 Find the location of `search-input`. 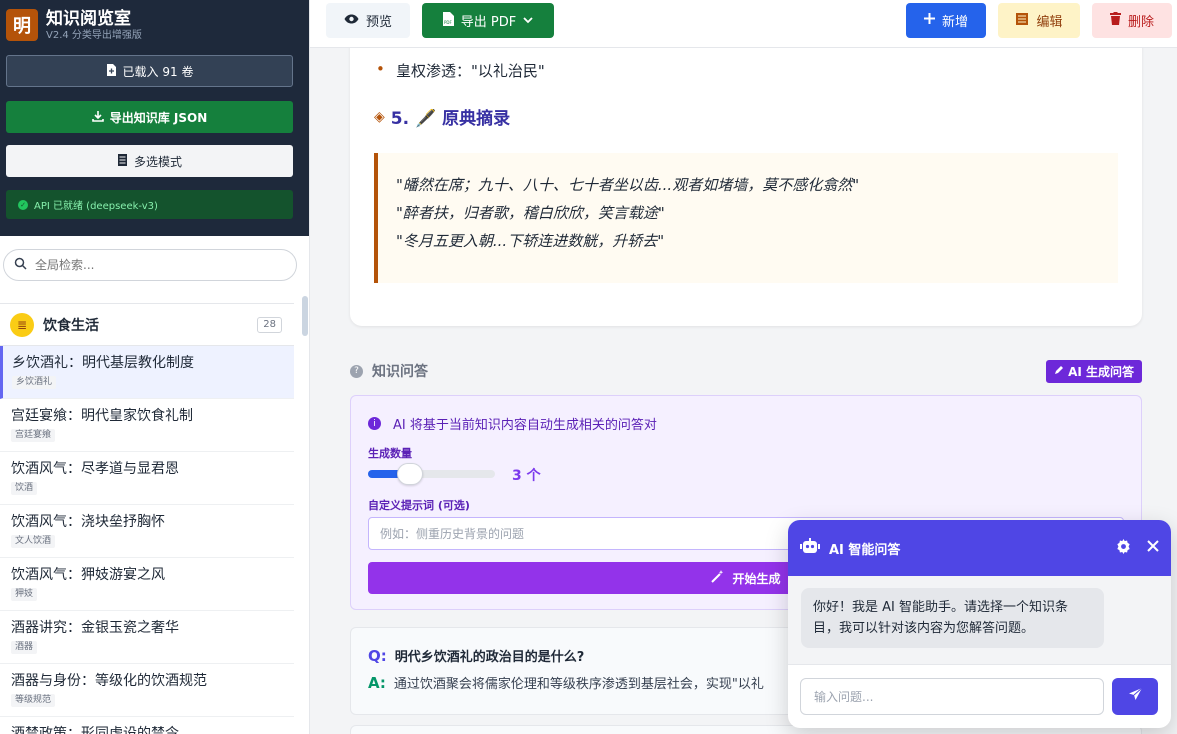

search-input is located at coordinates (155, 265).